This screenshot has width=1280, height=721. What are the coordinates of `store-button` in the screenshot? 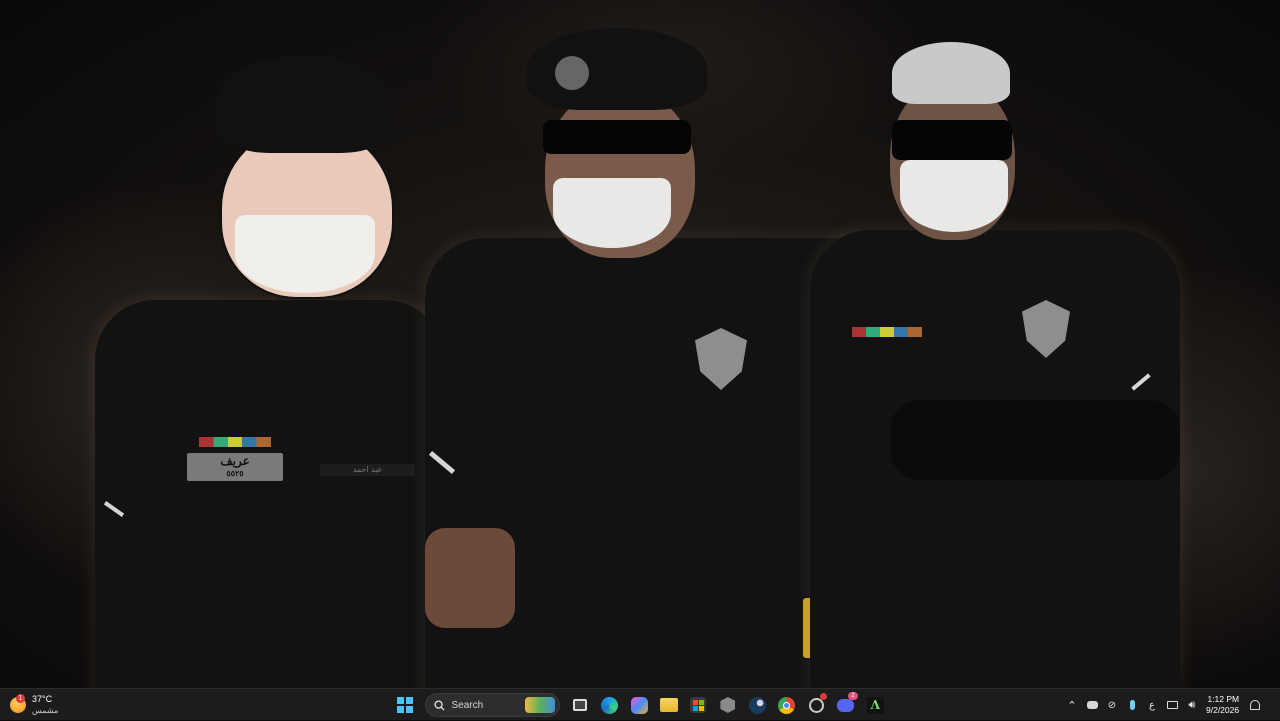 It's located at (698, 705).